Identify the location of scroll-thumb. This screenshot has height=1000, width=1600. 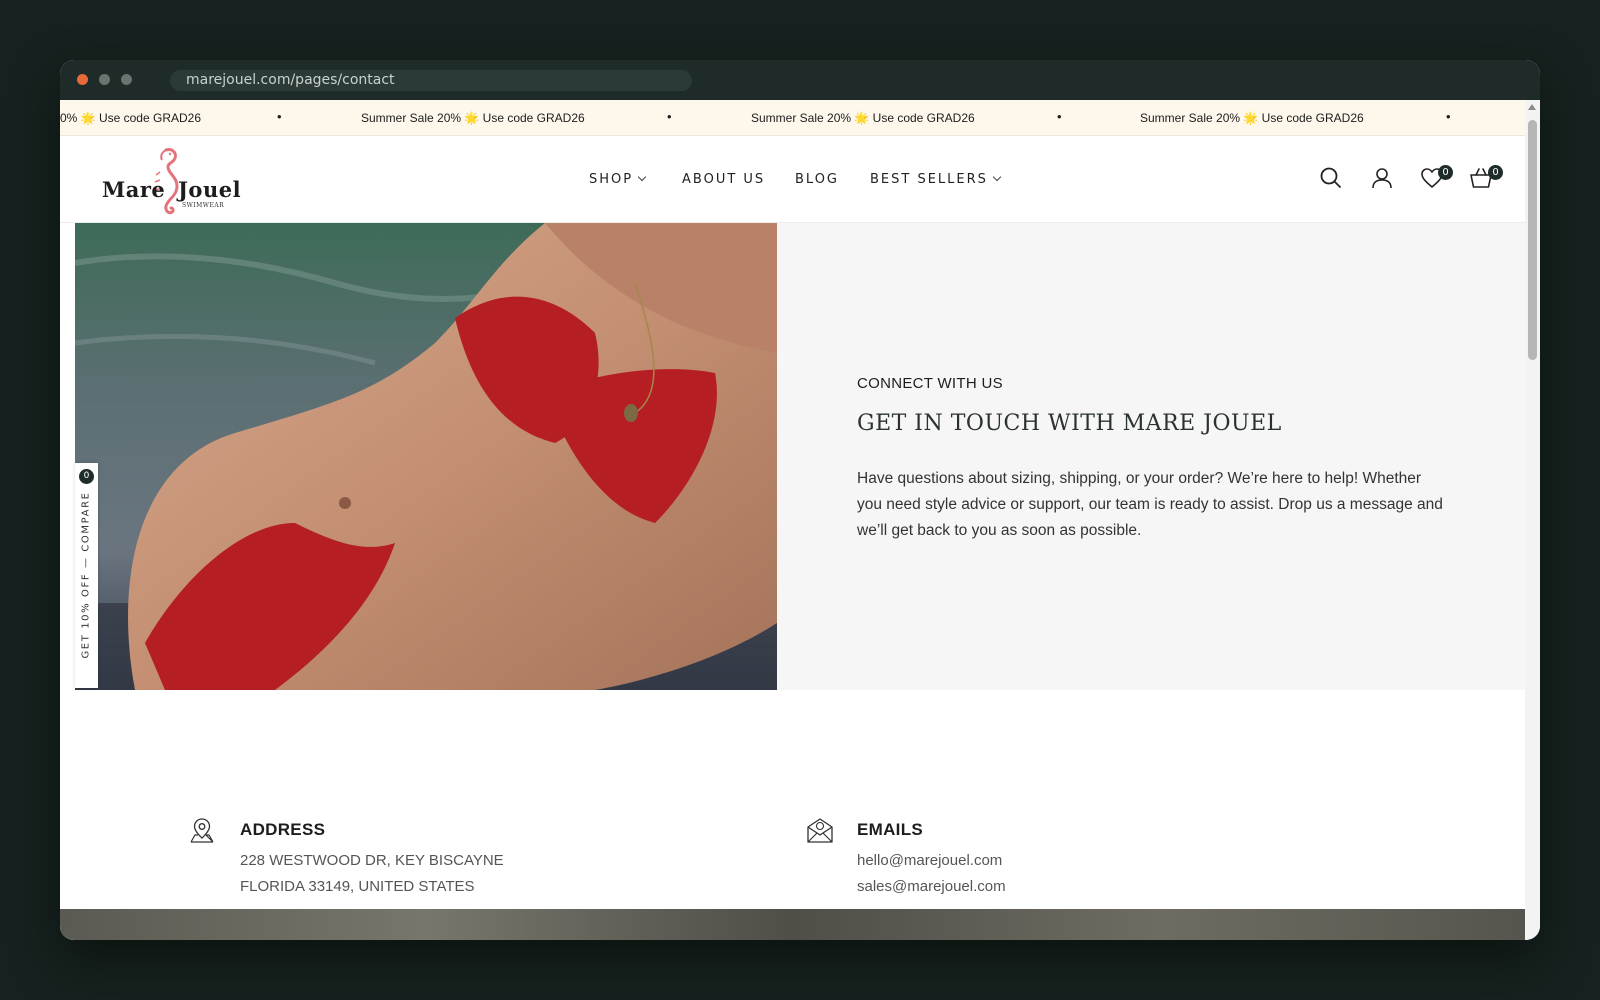
(1532, 240).